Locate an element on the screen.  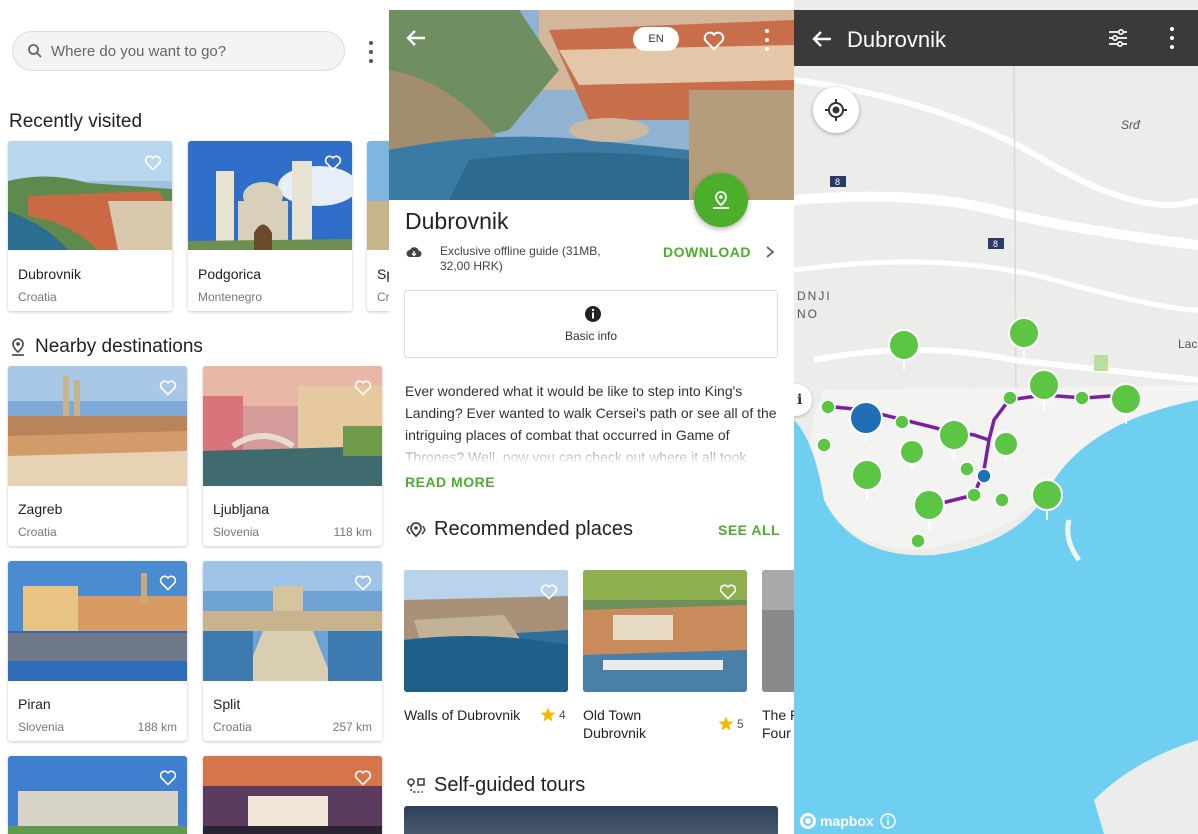
card-name: Piran is located at coordinates (34, 704).